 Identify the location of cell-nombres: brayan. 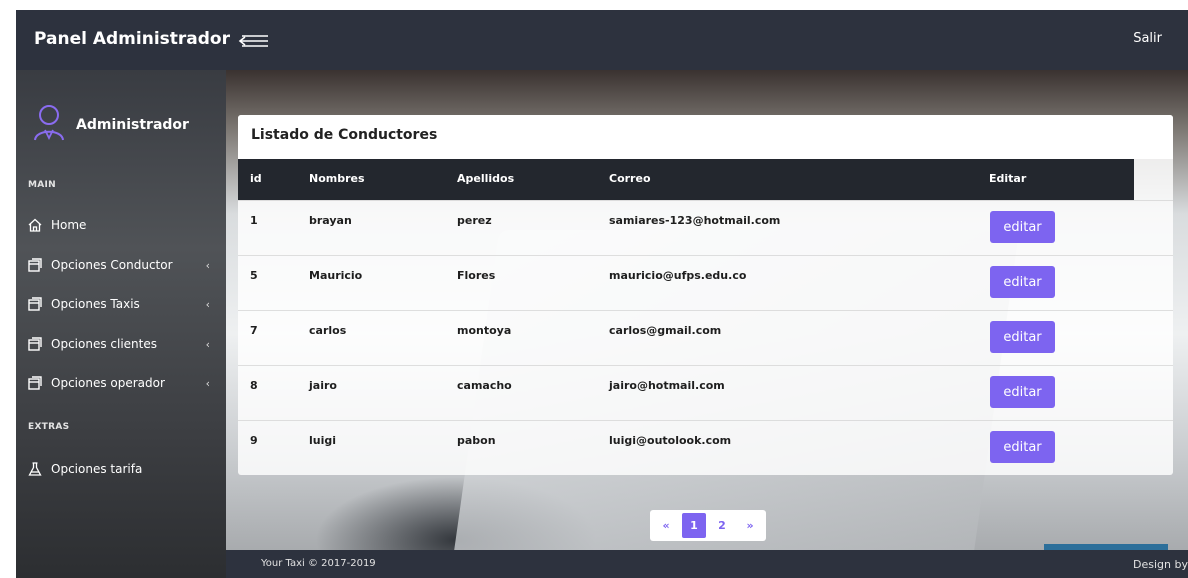
(330, 220).